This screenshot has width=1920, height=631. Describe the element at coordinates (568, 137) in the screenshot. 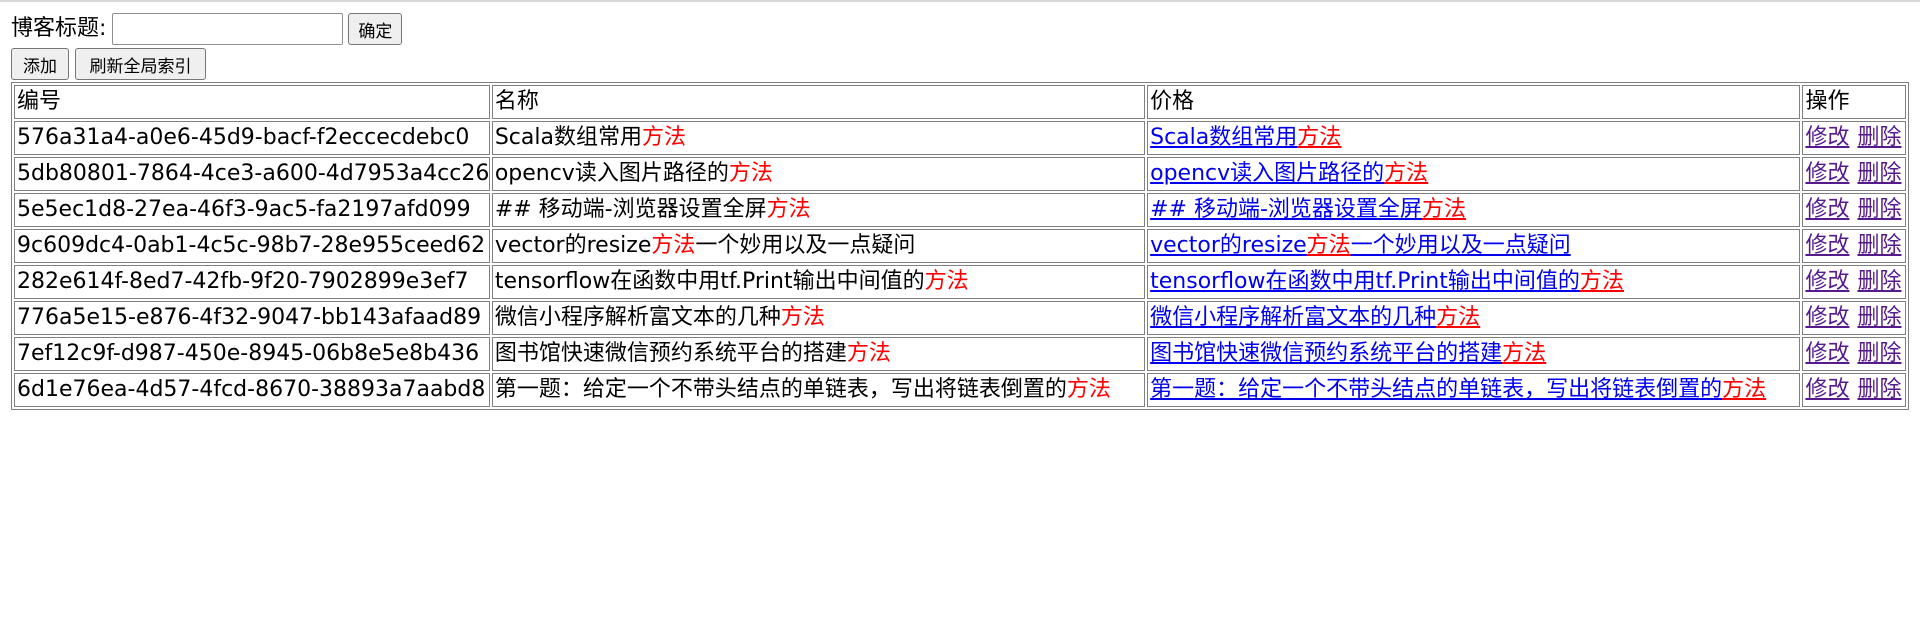

I see `name-text: Scala数组常用` at that location.